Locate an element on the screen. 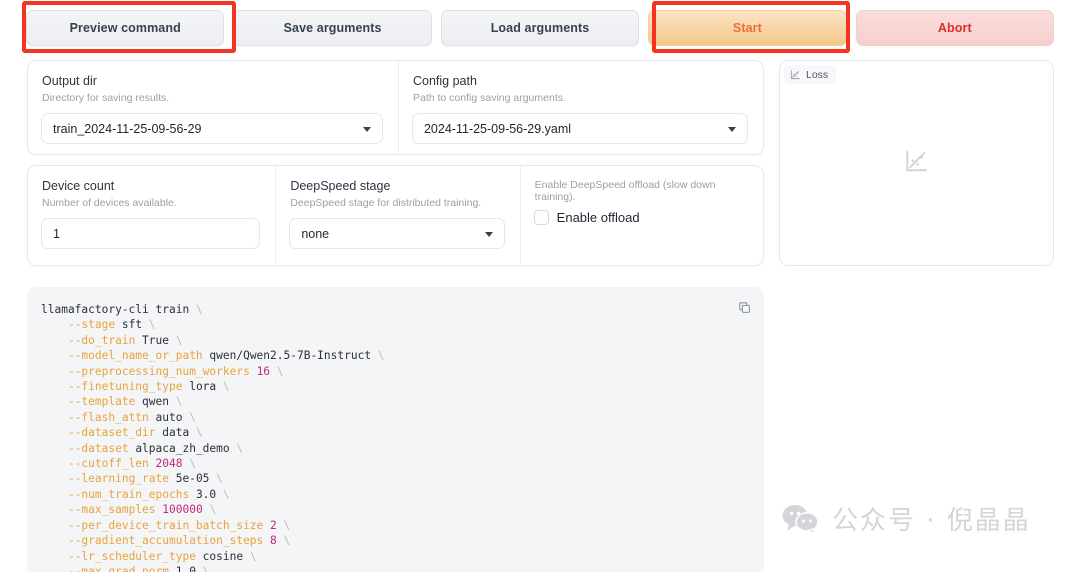 This screenshot has height=572, width=1080. line-chart-icon is located at coordinates (795, 75).